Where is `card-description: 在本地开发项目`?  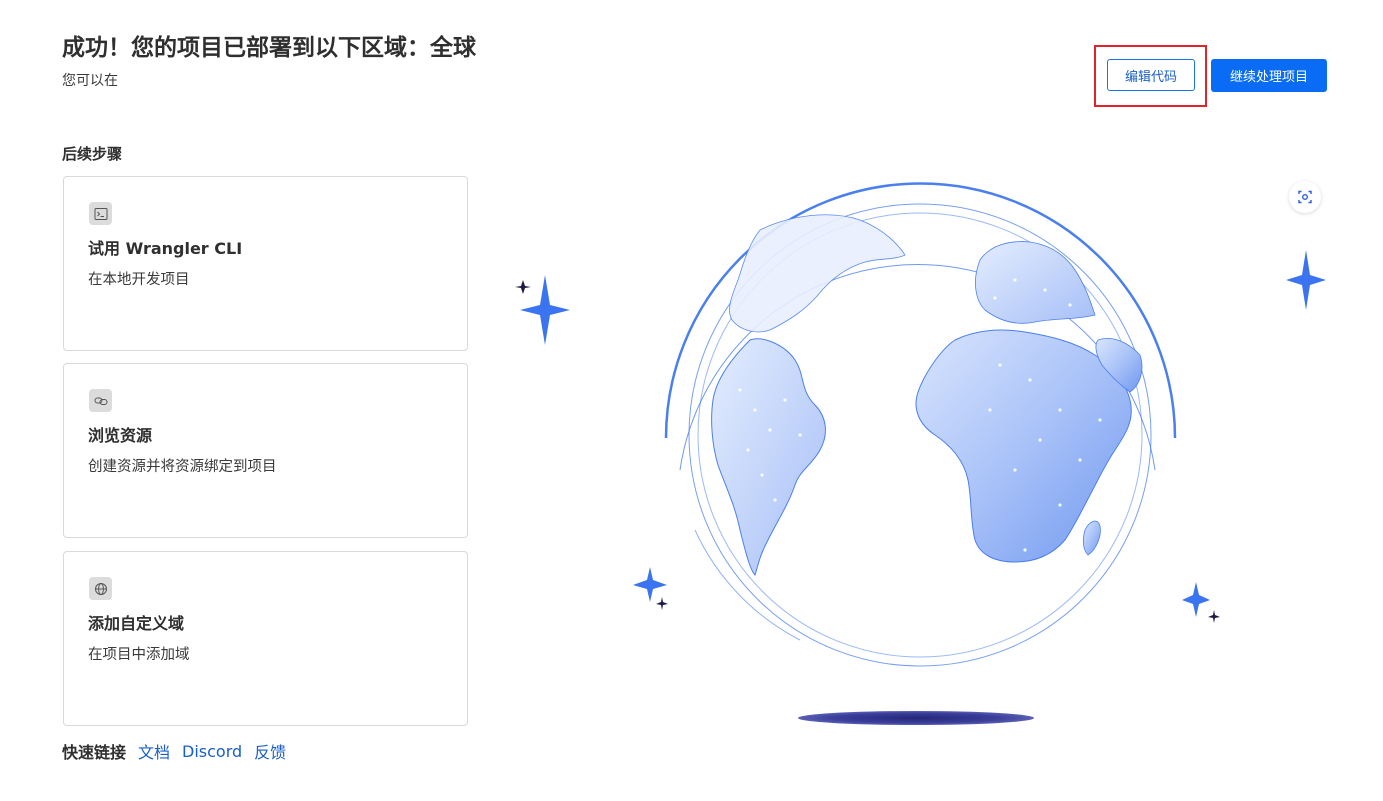 card-description: 在本地开发项目 is located at coordinates (139, 280).